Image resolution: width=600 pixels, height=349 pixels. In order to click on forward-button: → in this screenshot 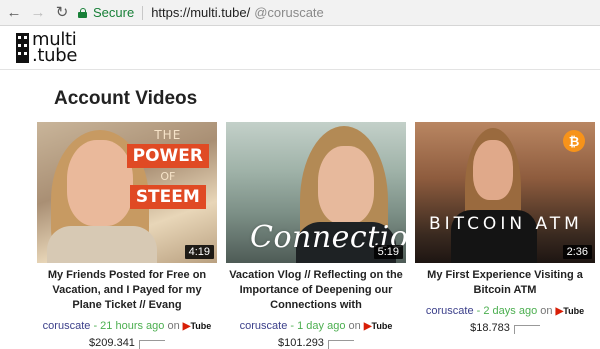, I will do `click(38, 13)`.